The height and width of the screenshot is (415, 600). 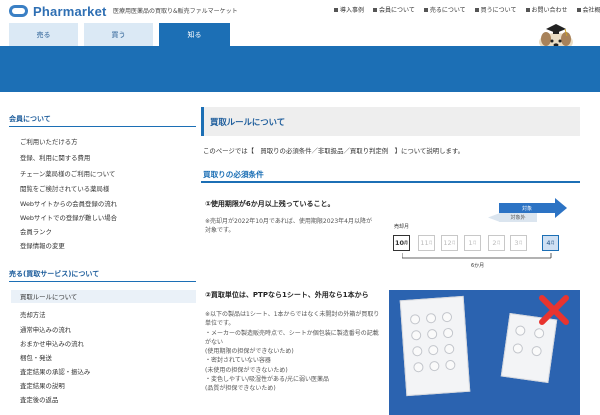 I want to click on logo-text: Pharmarket, so click(x=70, y=11).